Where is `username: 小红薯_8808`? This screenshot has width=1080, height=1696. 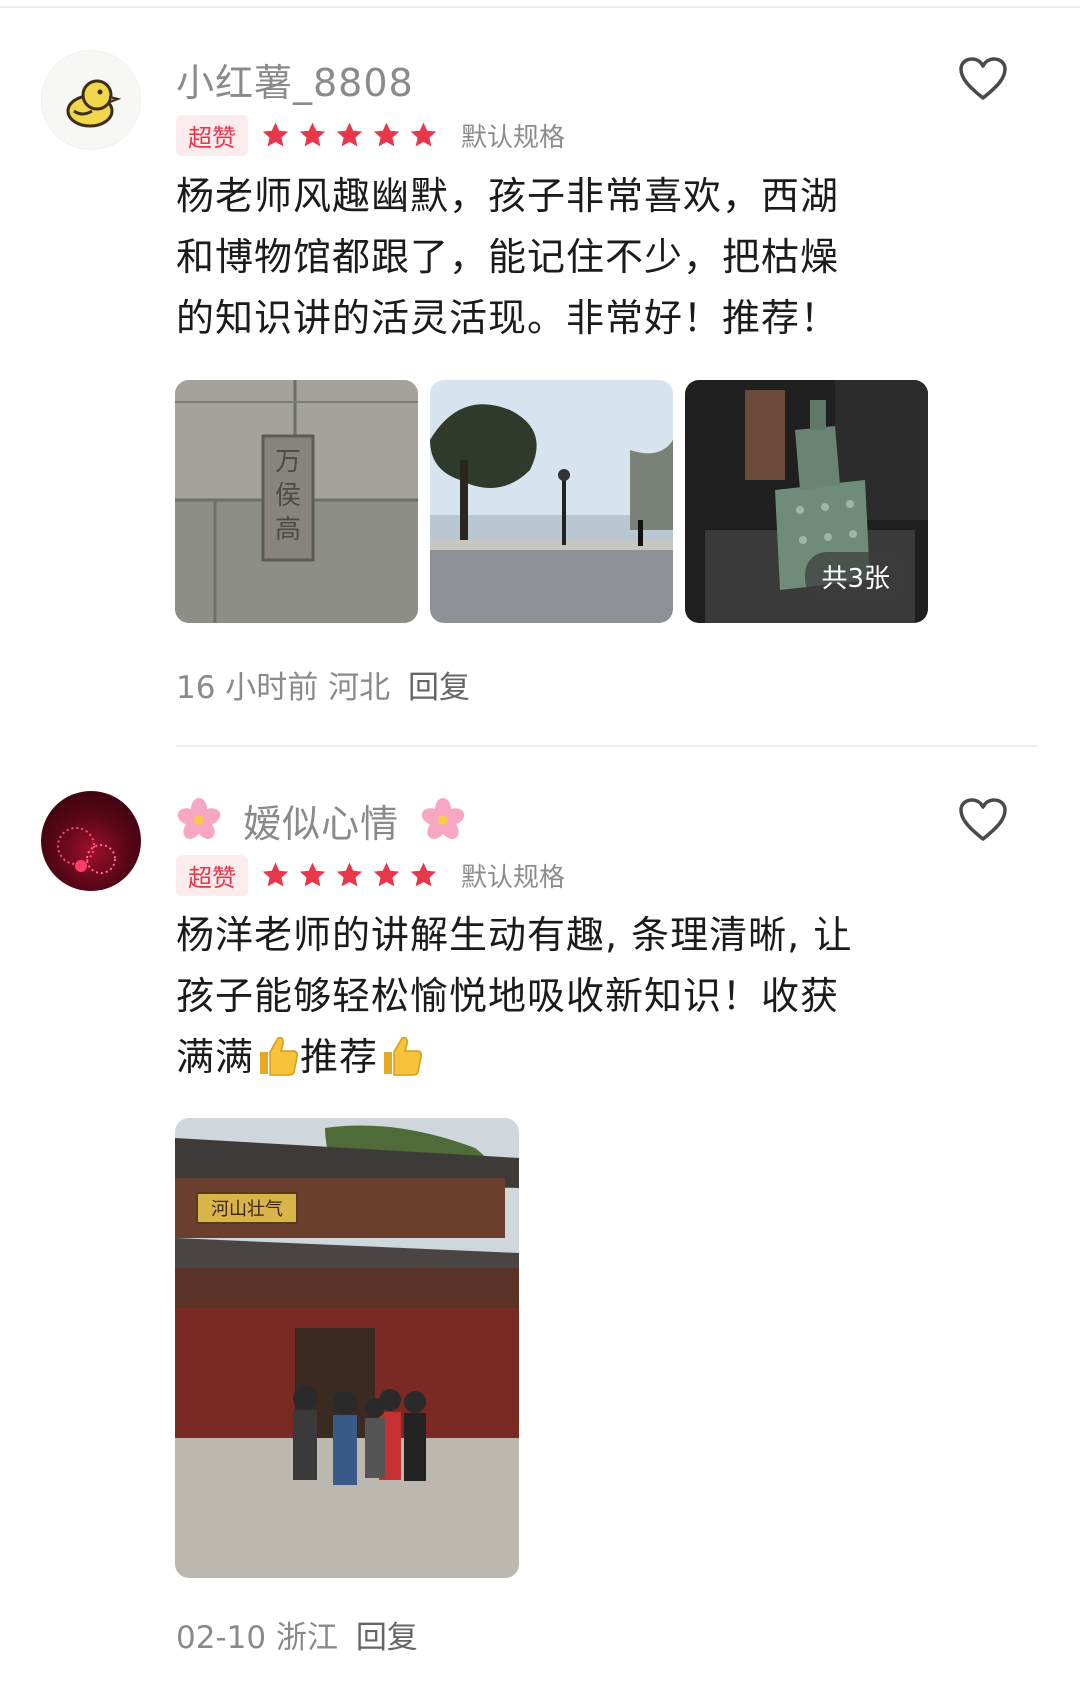 username: 小红薯_8808 is located at coordinates (295, 79).